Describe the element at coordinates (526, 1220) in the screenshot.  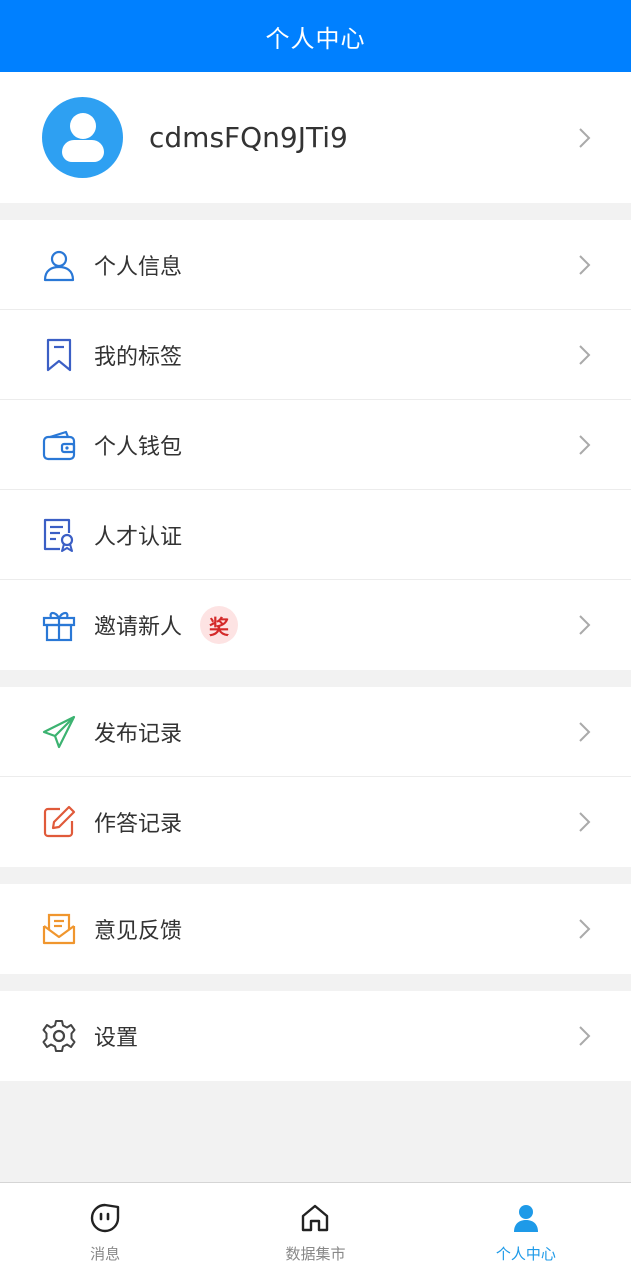
I see `person-filled-icon` at that location.